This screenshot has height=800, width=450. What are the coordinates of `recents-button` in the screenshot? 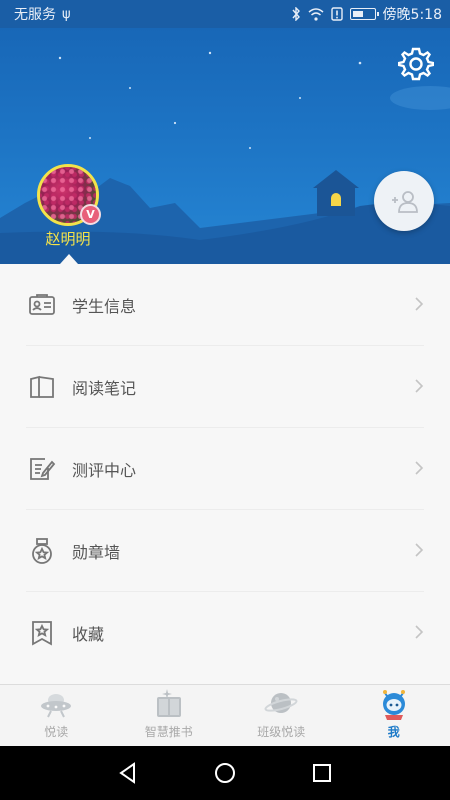 It's located at (322, 773).